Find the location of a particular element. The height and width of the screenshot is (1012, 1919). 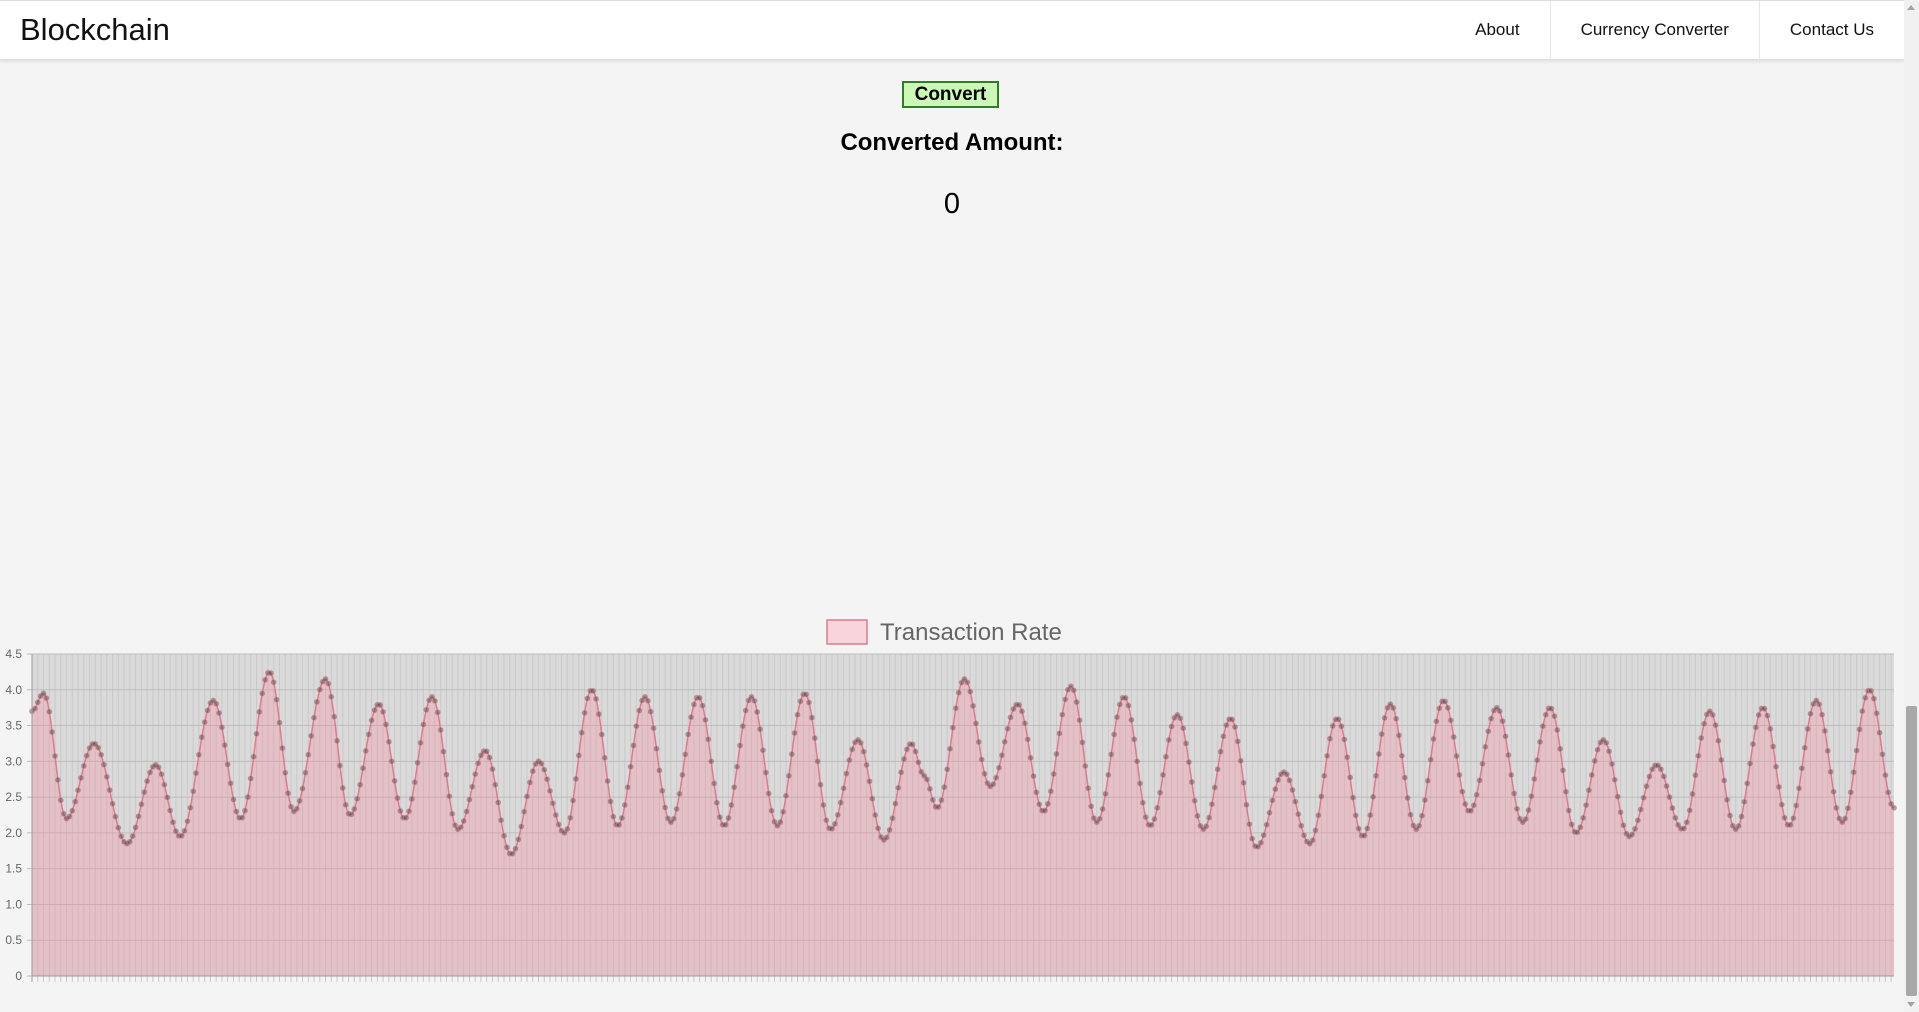

y-tick-label: 0.5 is located at coordinates (13, 940).